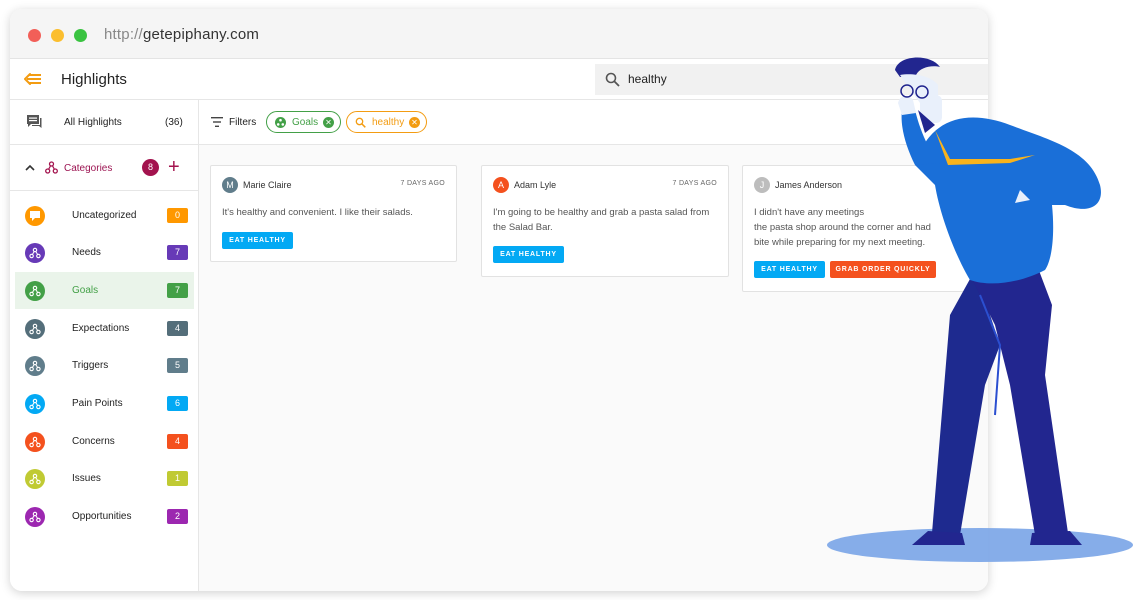  I want to click on comments-icon, so click(34, 121).